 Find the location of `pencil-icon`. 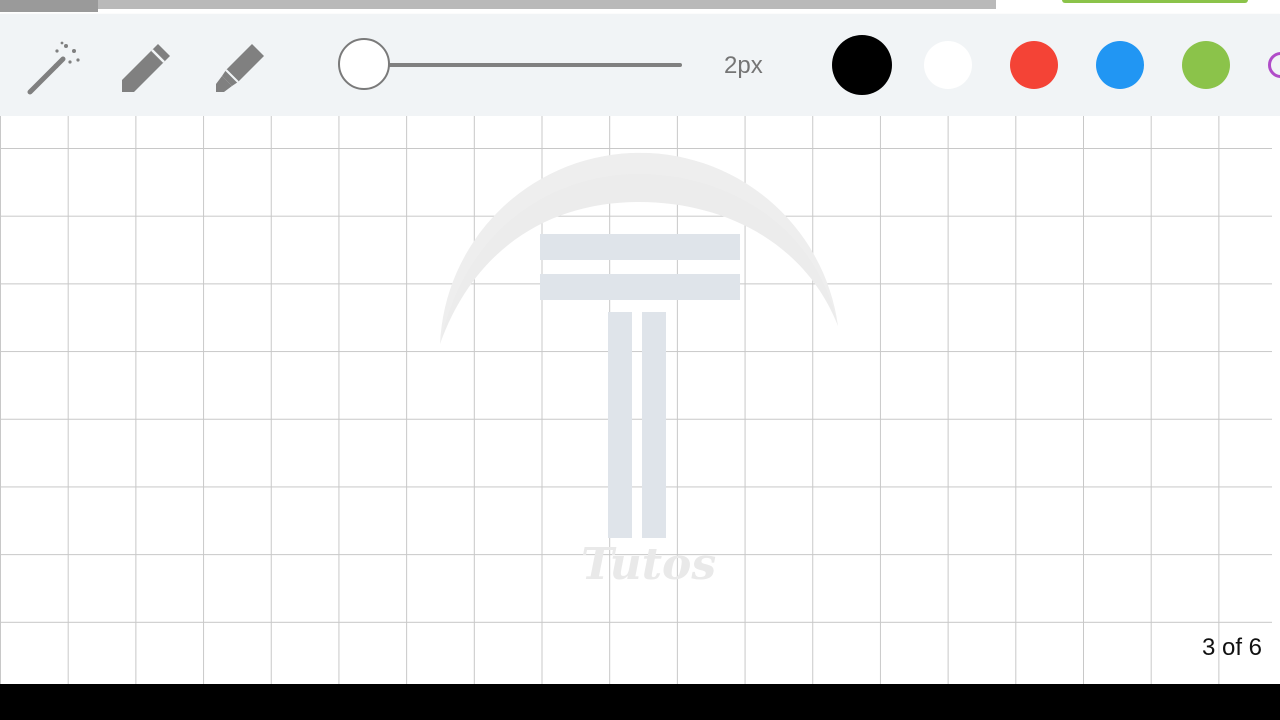

pencil-icon is located at coordinates (146, 68).